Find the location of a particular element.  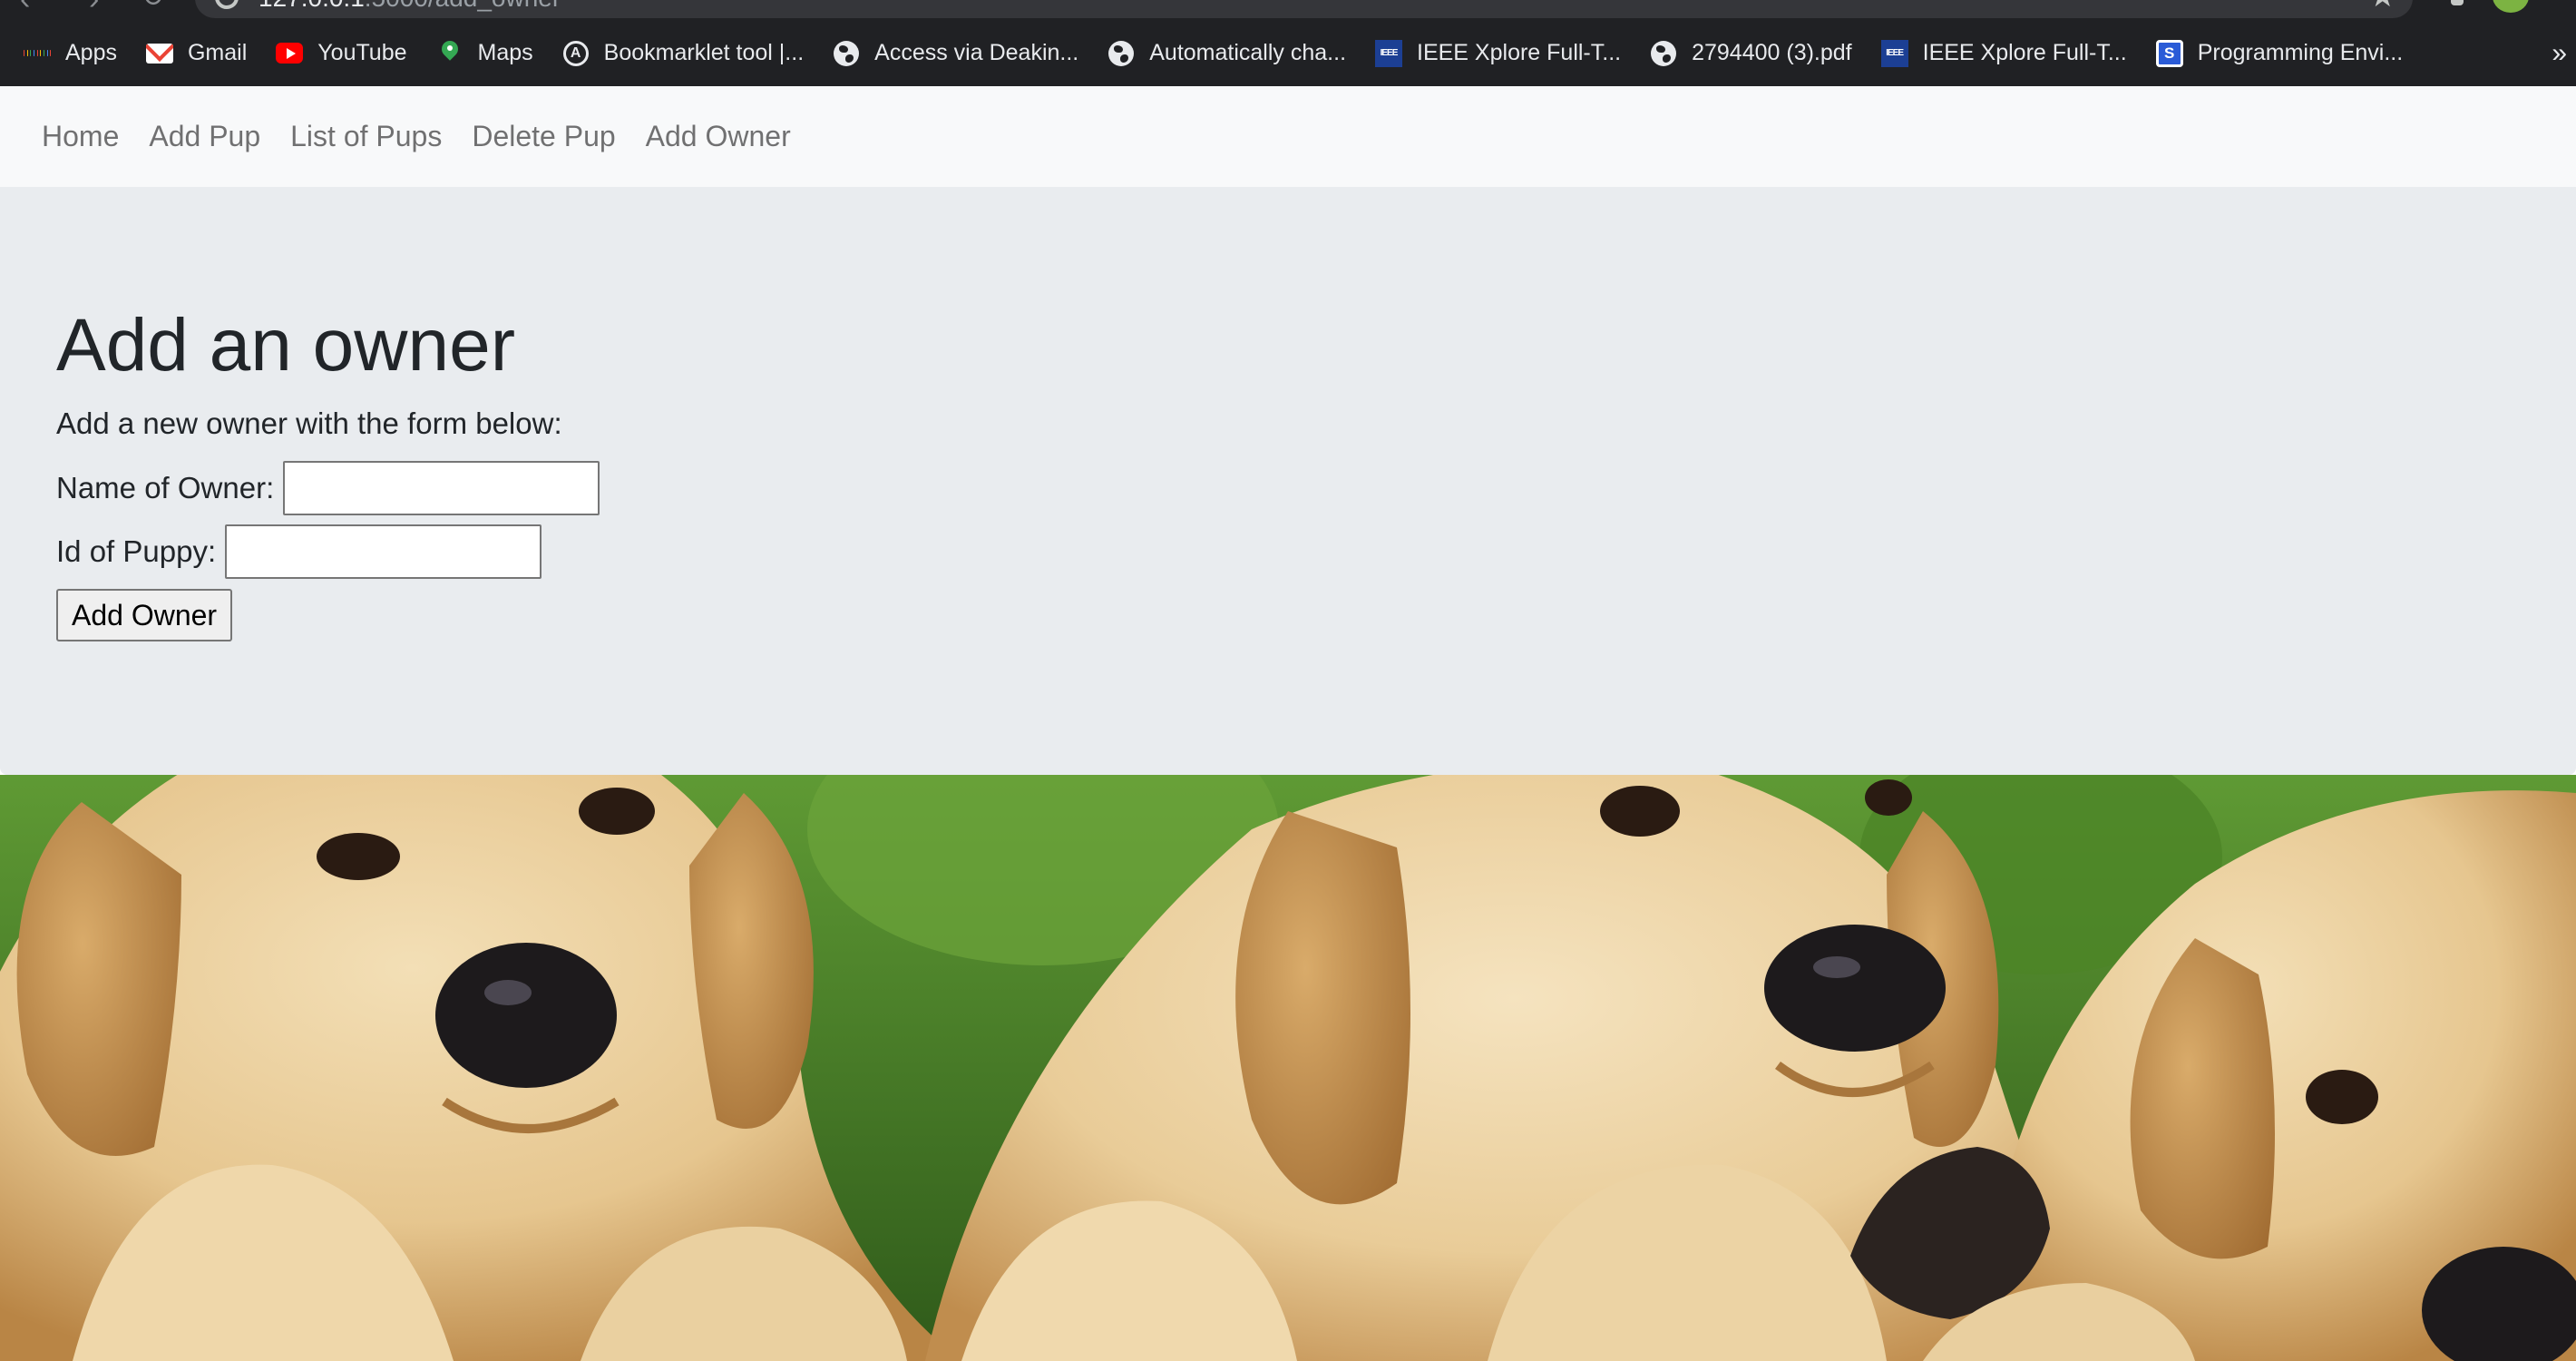

browser-toolbar: ‹ › ↻ 127.0.0.1:5000/add_owner ★ is located at coordinates (1288, 10).